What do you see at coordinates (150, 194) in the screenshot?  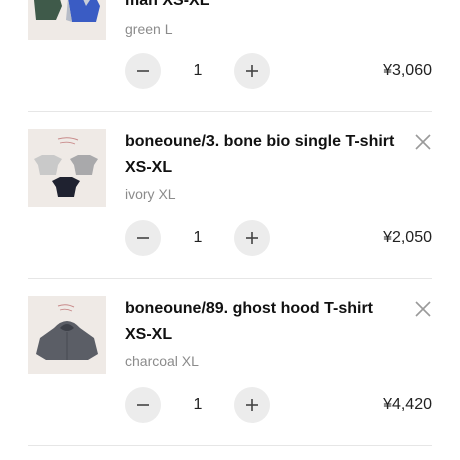 I see `product-variant: ivory XL` at bounding box center [150, 194].